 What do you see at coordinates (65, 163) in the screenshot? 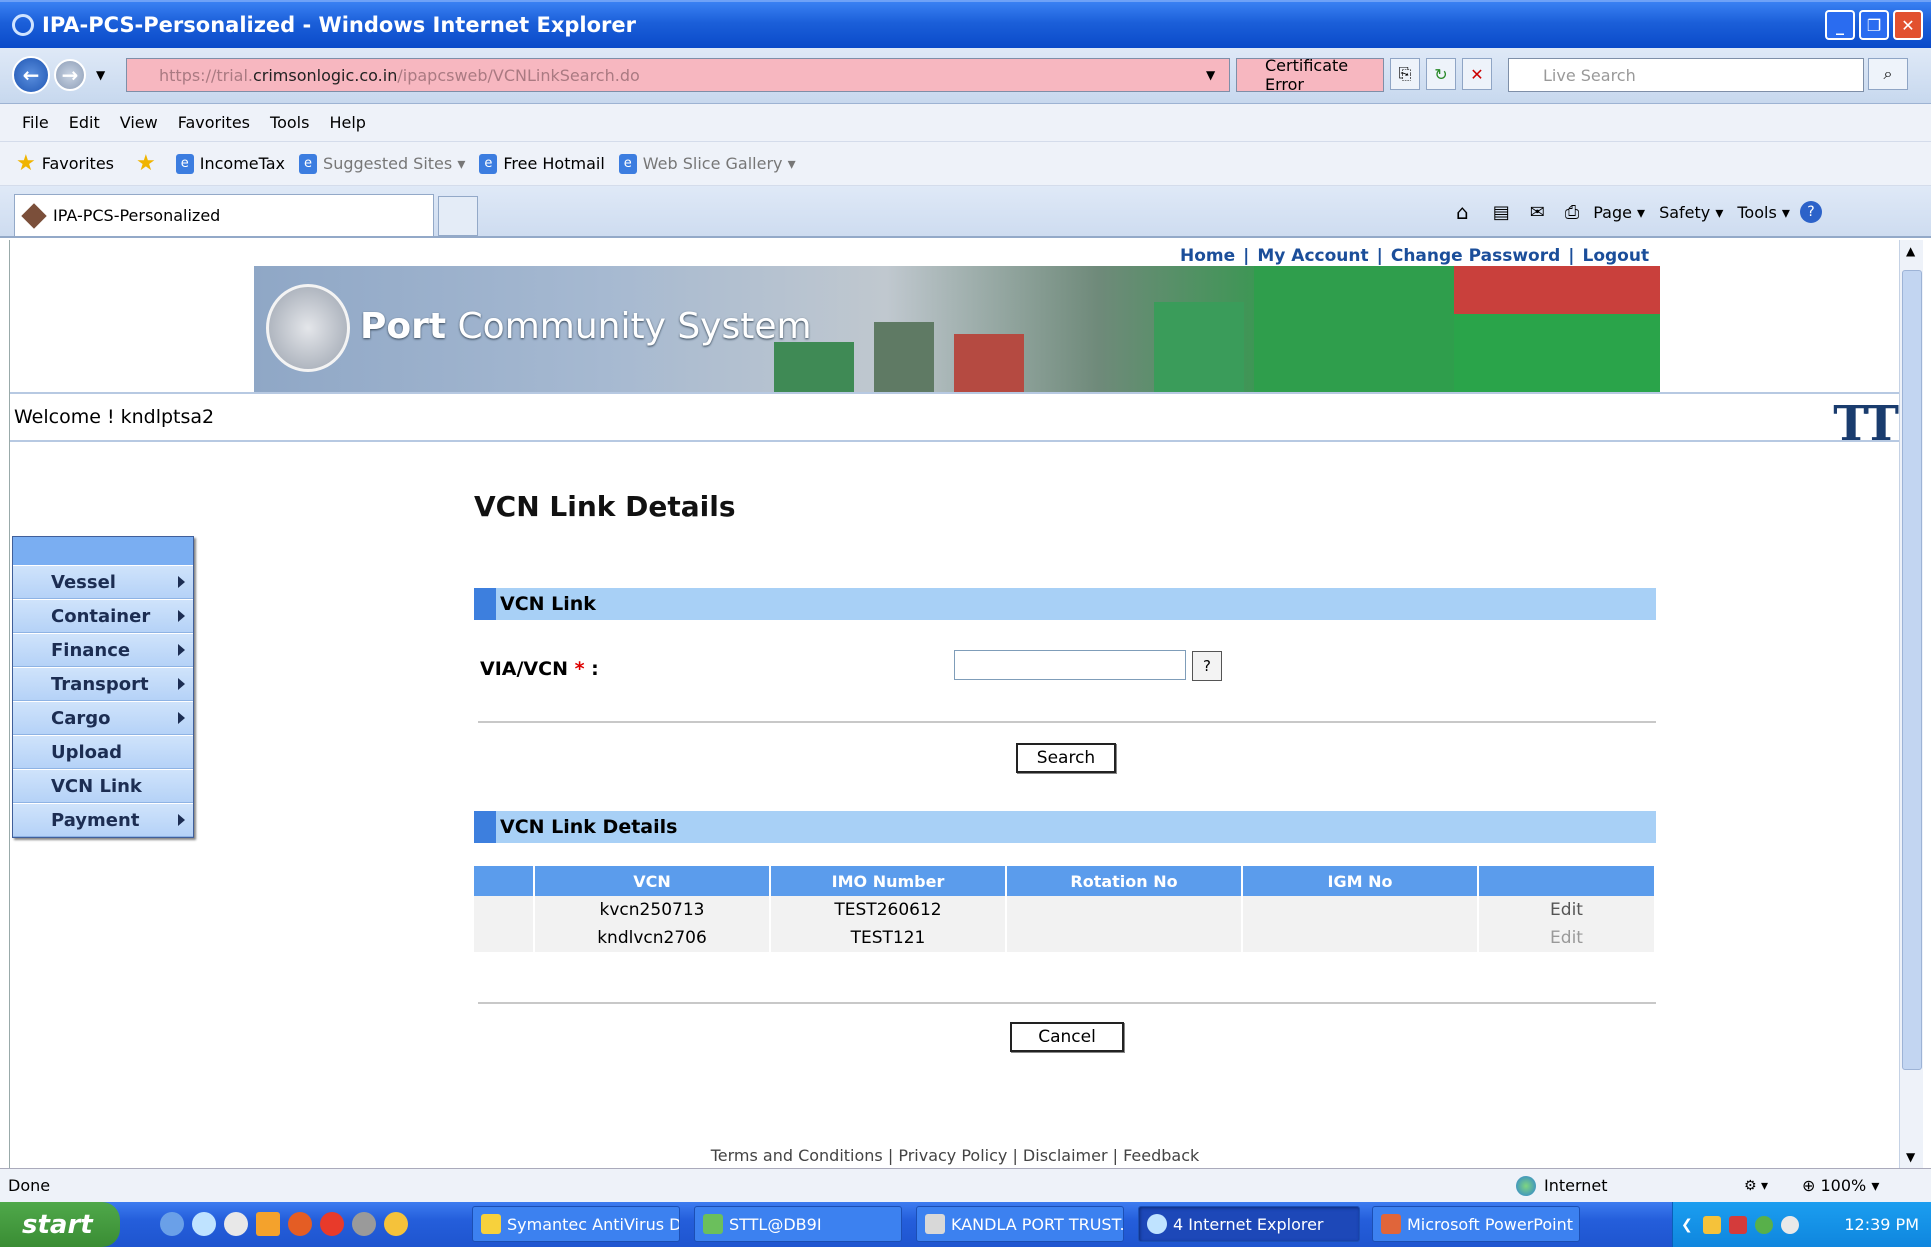
I see `favorites-button: ★ Favorites` at bounding box center [65, 163].